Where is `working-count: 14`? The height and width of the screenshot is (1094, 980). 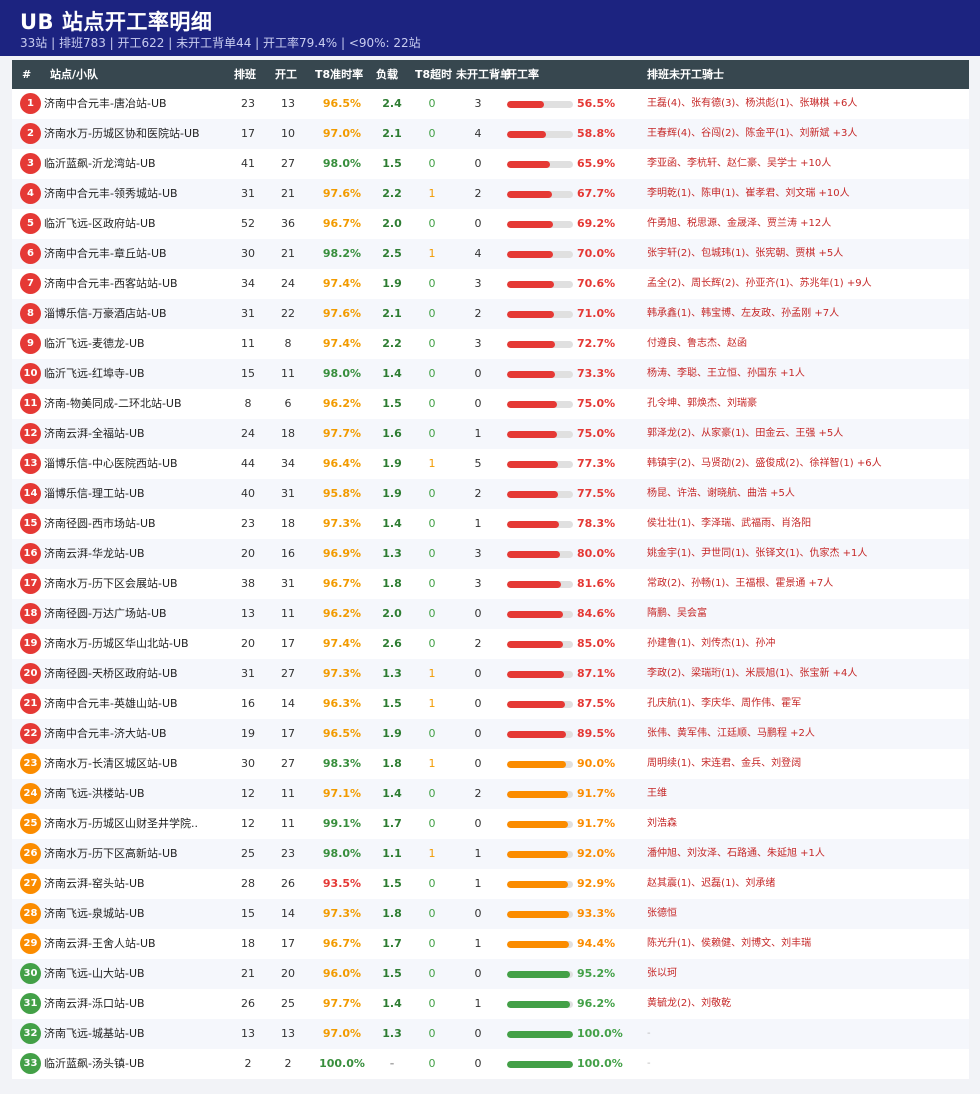 working-count: 14 is located at coordinates (288, 913).